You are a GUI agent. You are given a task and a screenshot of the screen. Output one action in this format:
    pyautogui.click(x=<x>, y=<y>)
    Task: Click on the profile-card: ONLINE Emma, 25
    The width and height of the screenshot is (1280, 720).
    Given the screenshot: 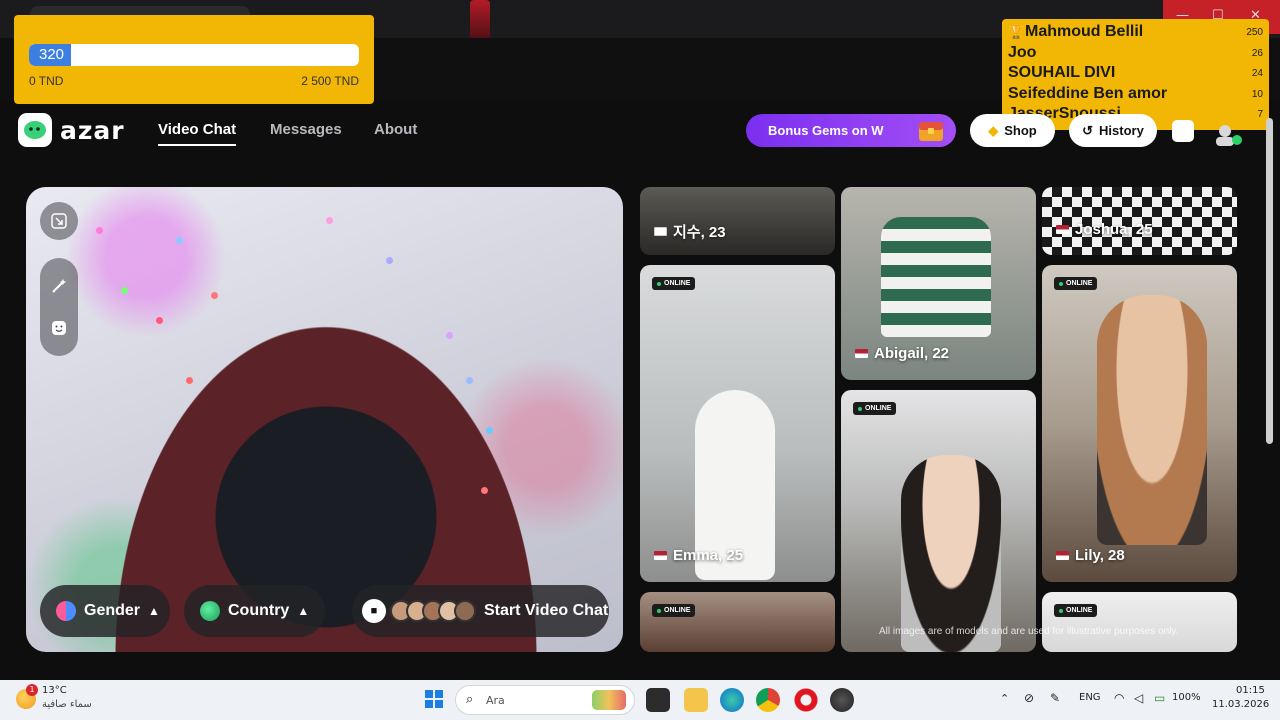 What is the action you would take?
    pyautogui.click(x=737, y=423)
    